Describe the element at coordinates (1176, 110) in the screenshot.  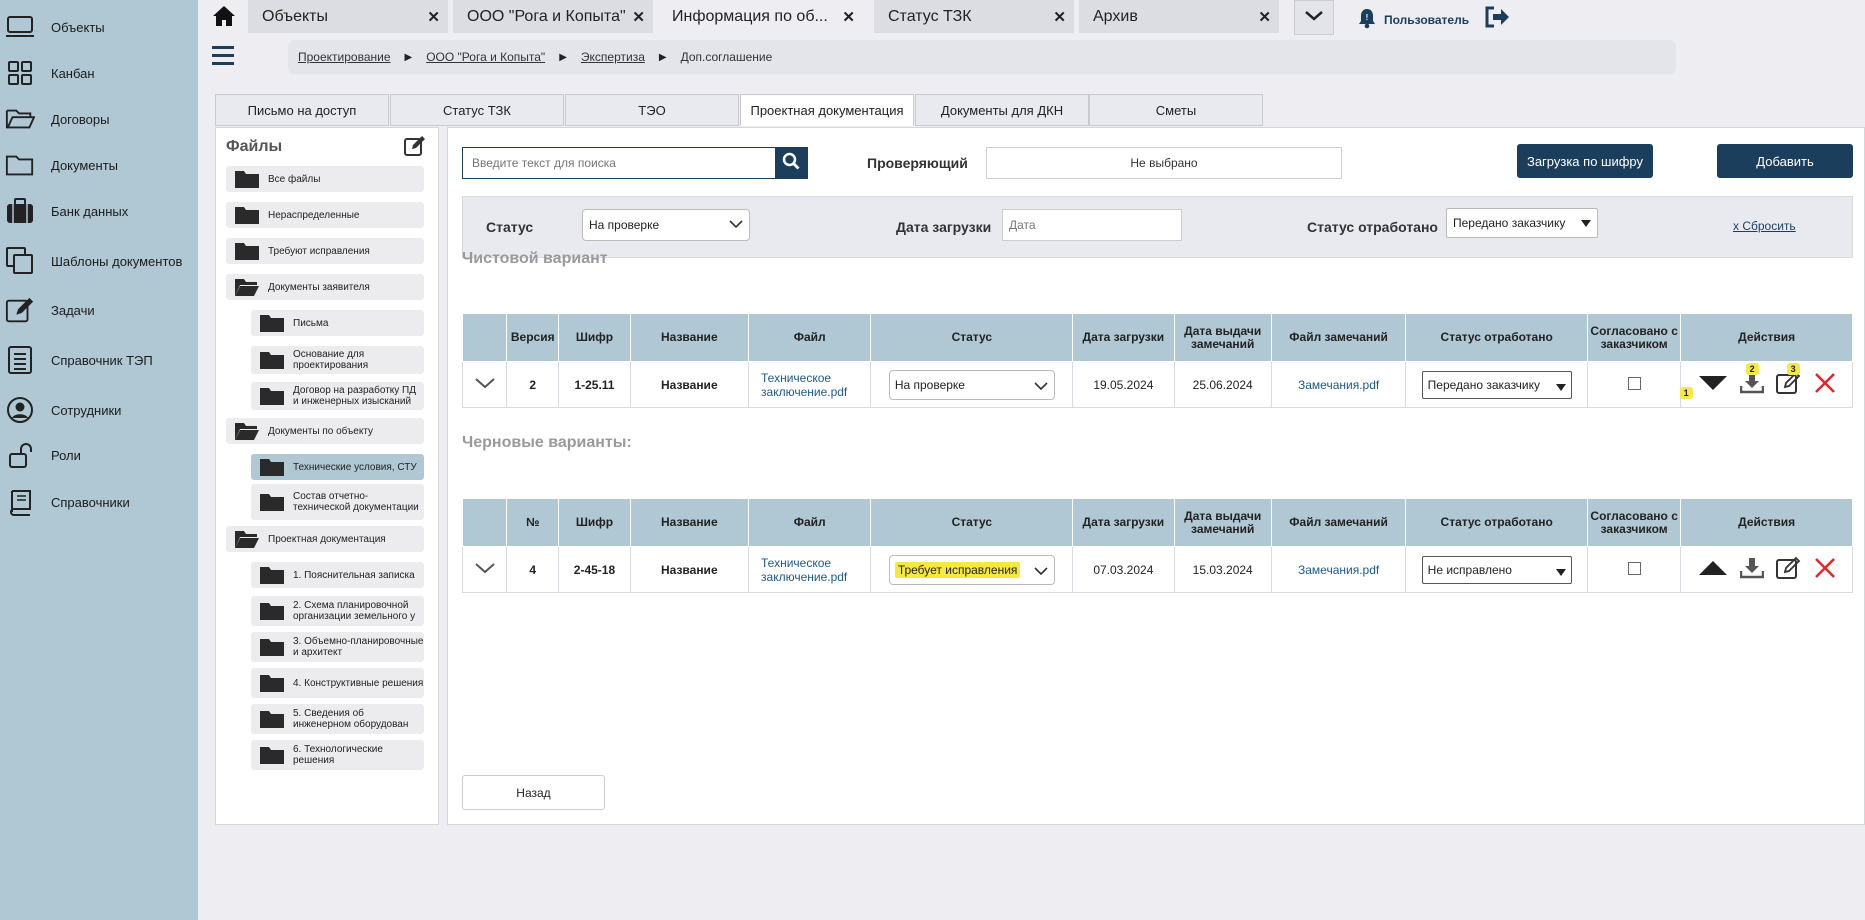
I see `tab-estimates: Сметы` at that location.